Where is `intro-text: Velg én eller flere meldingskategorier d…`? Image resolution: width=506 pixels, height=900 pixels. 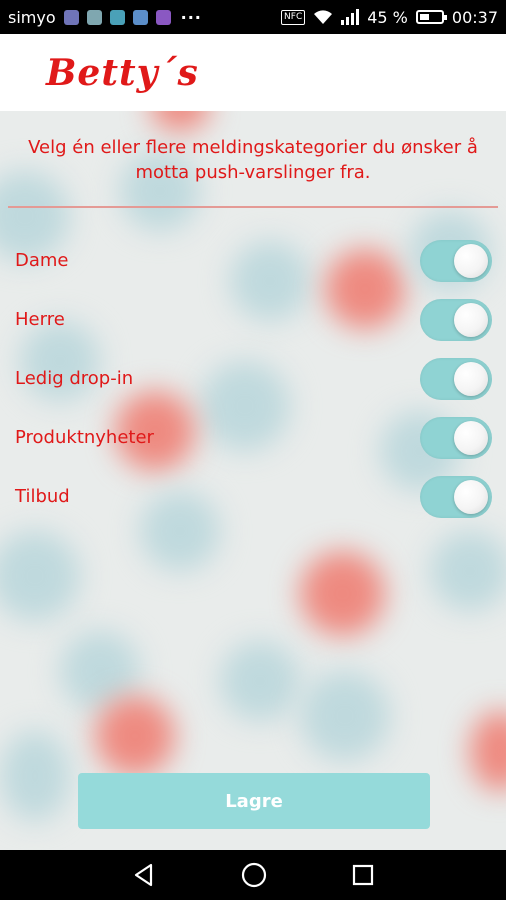
intro-text: Velg én eller flere meldingskategorier d… is located at coordinates (253, 160).